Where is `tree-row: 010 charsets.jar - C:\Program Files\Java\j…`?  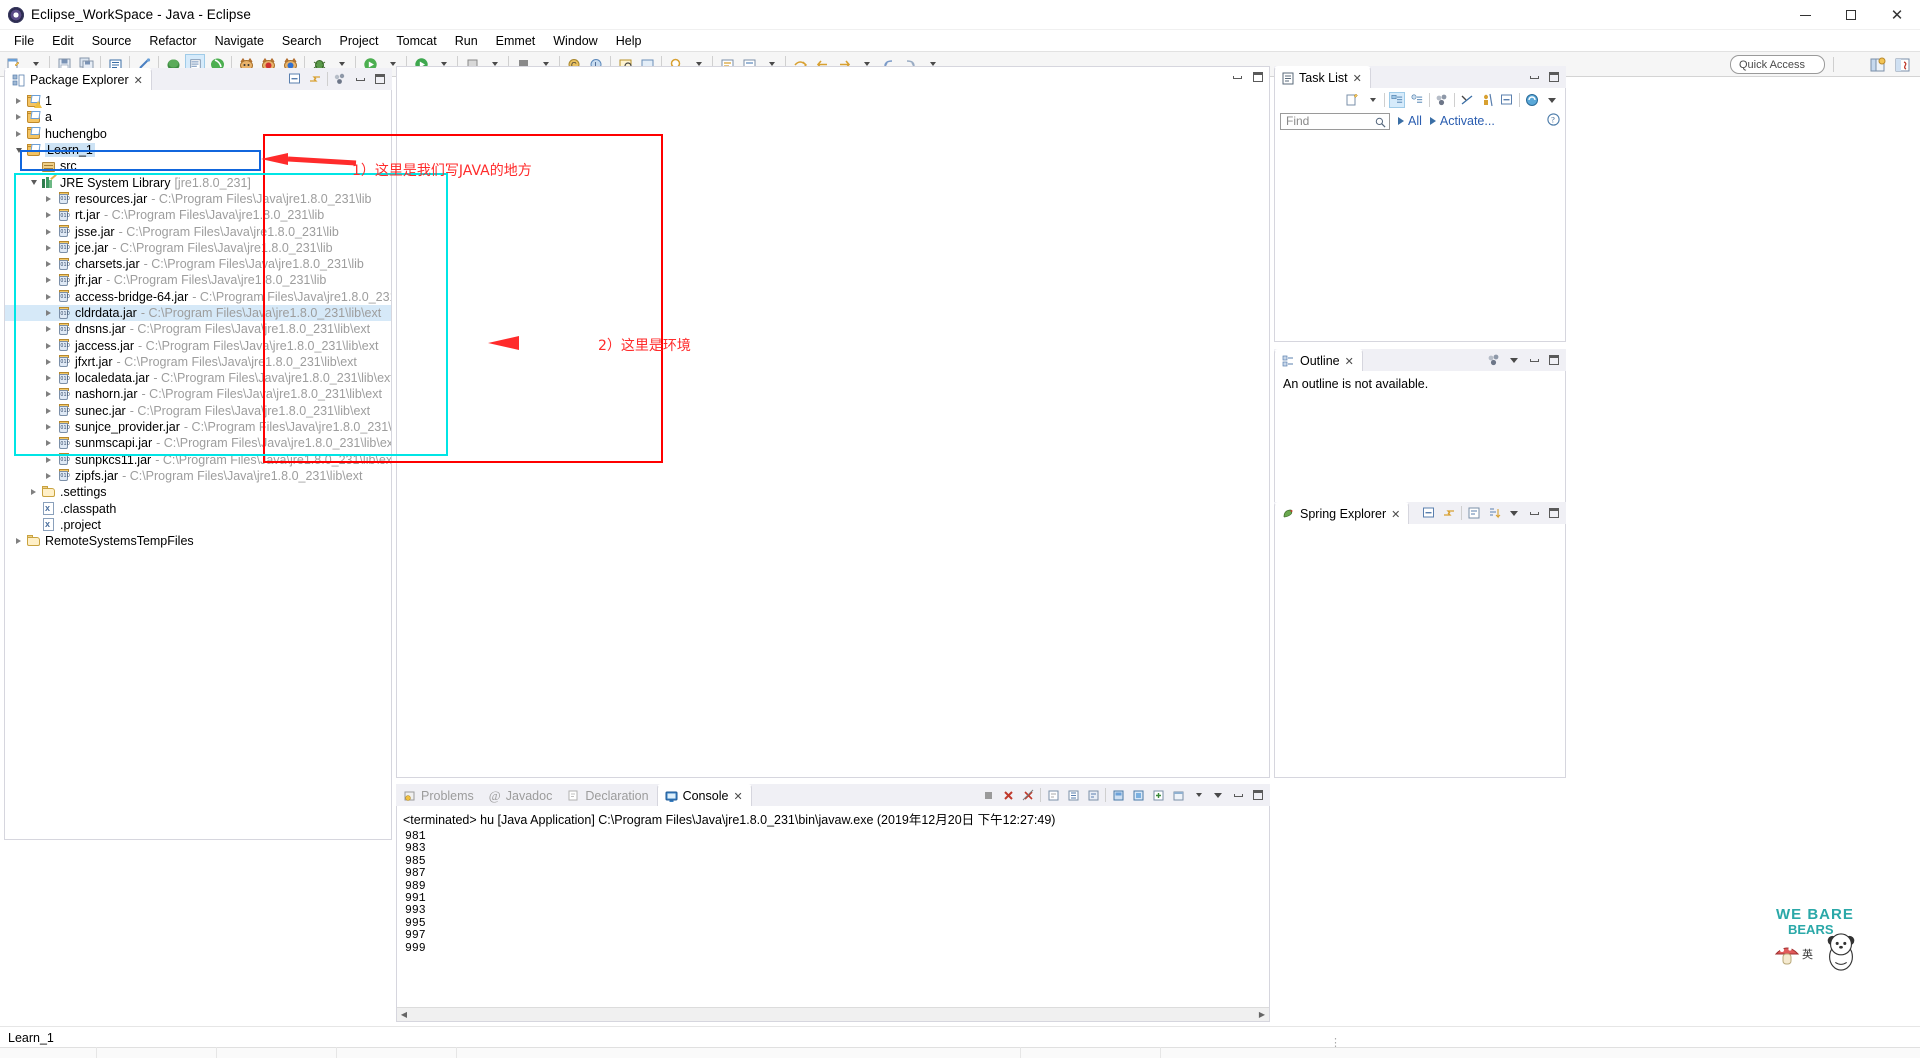 tree-row: 010 charsets.jar - C:\Program Files\Java\j… is located at coordinates (198, 264).